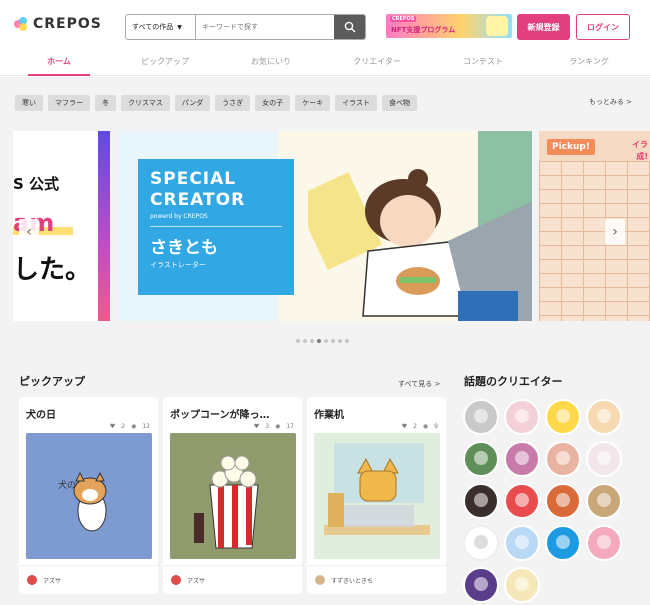 The image size is (650, 605). I want to click on tab-home: ホーム, so click(59, 62).